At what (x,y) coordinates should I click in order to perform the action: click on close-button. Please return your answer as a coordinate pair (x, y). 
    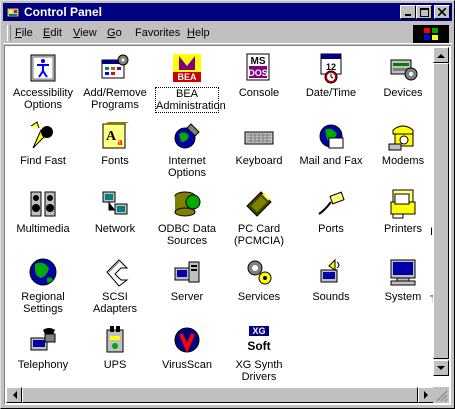
    Looking at the image, I should click on (442, 12).